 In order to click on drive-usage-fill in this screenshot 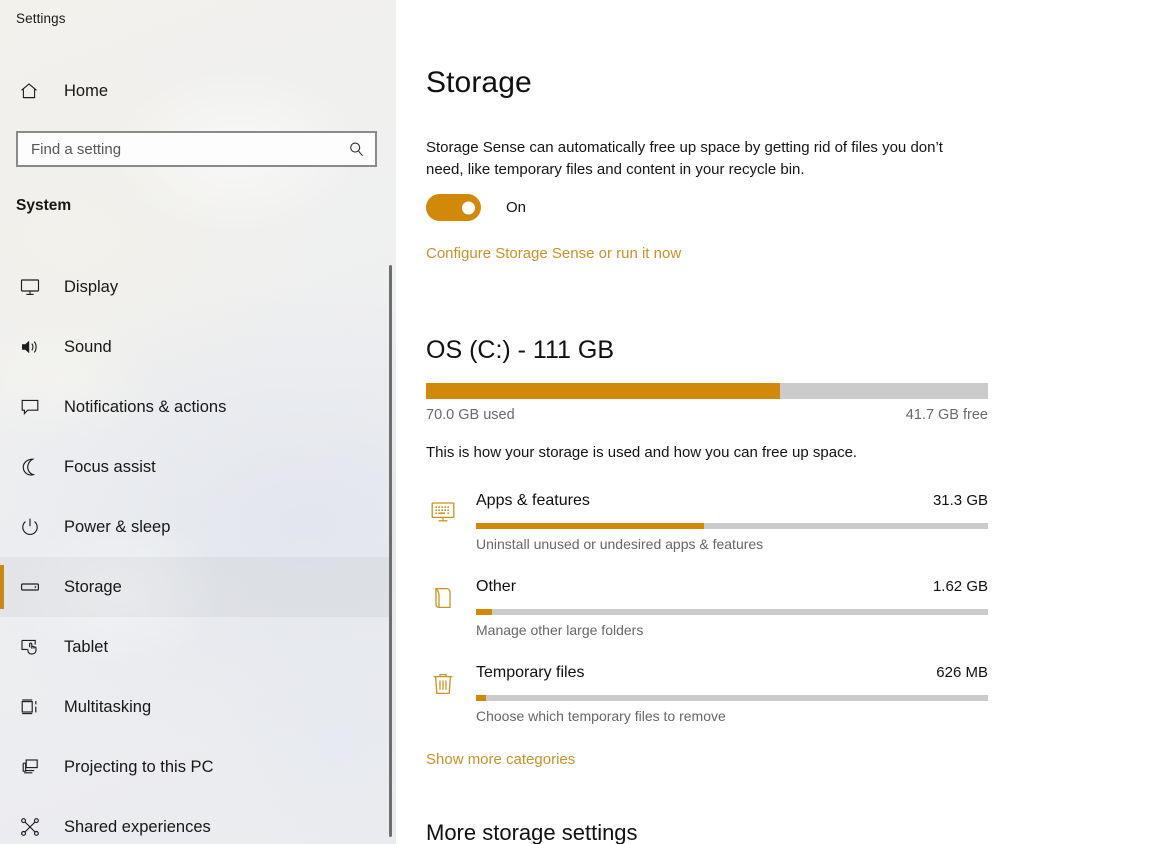, I will do `click(603, 391)`.